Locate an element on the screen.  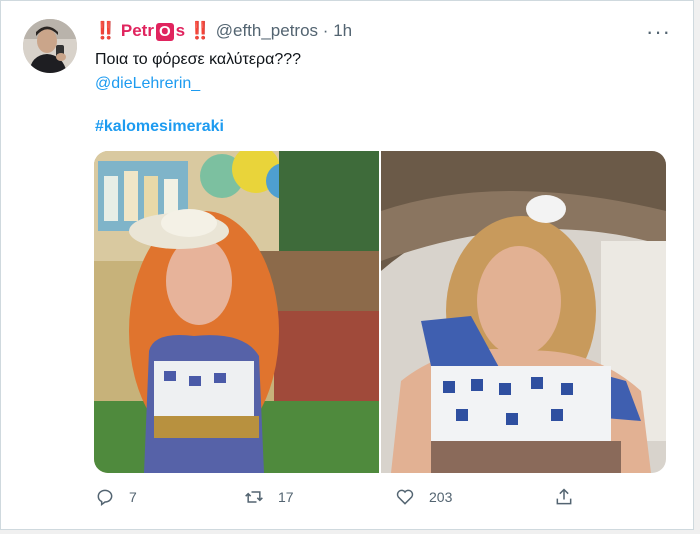
tweet-header: ‼️ Petr Os ‼️ @efth_petros · 1h is located at coordinates (223, 31).